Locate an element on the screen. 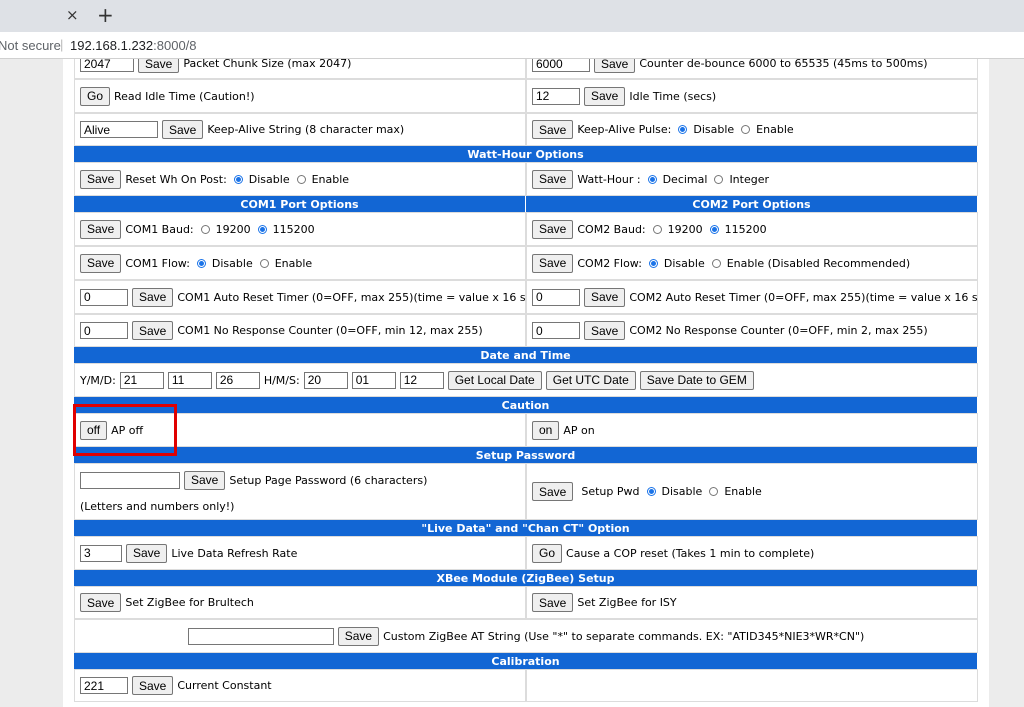 Image resolution: width=1024 pixels, height=707 pixels. reset-wh-enable-label: Enable is located at coordinates (330, 179).